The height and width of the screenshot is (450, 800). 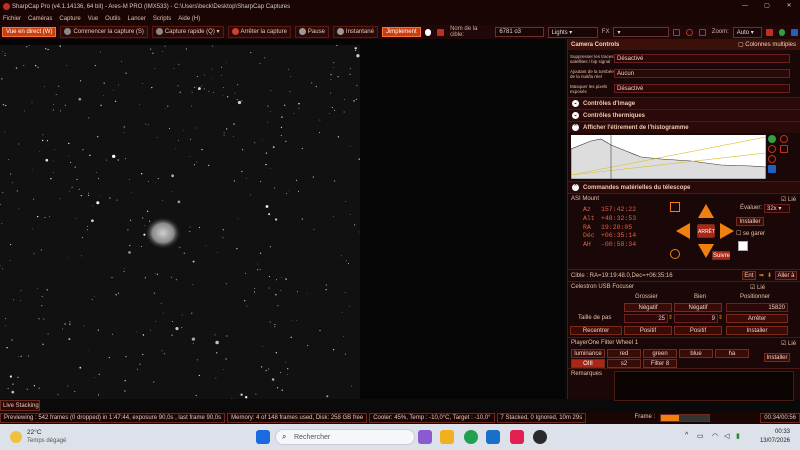 I want to click on coarse-step-input: 25, so click(x=646, y=318).